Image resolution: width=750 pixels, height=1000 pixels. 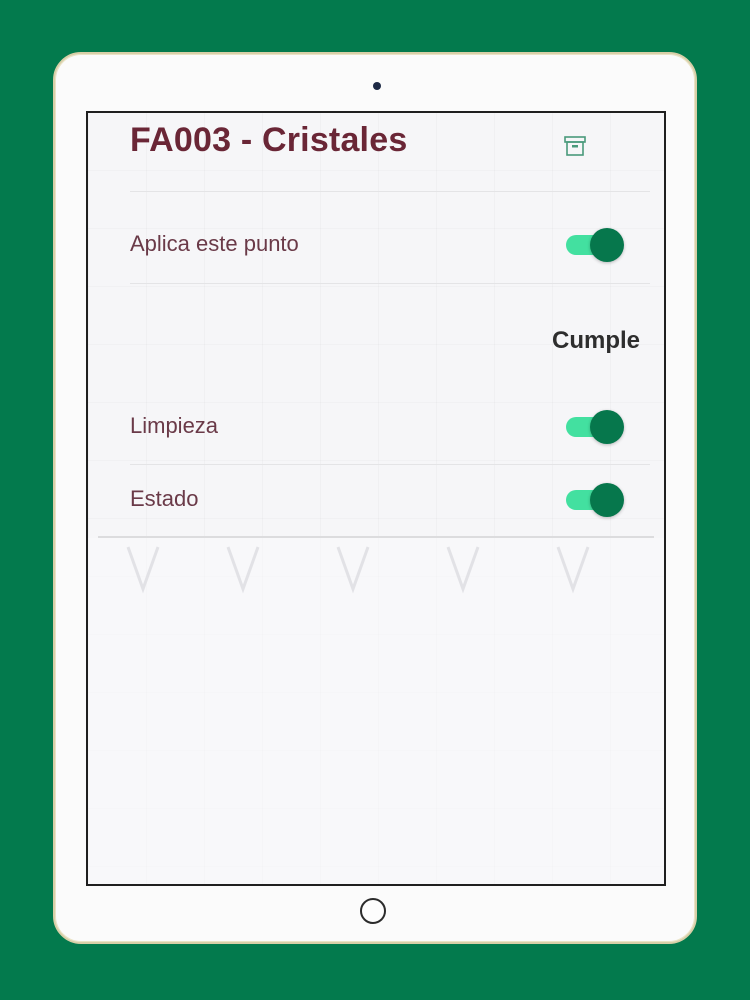 What do you see at coordinates (373, 911) in the screenshot?
I see `home-button` at bounding box center [373, 911].